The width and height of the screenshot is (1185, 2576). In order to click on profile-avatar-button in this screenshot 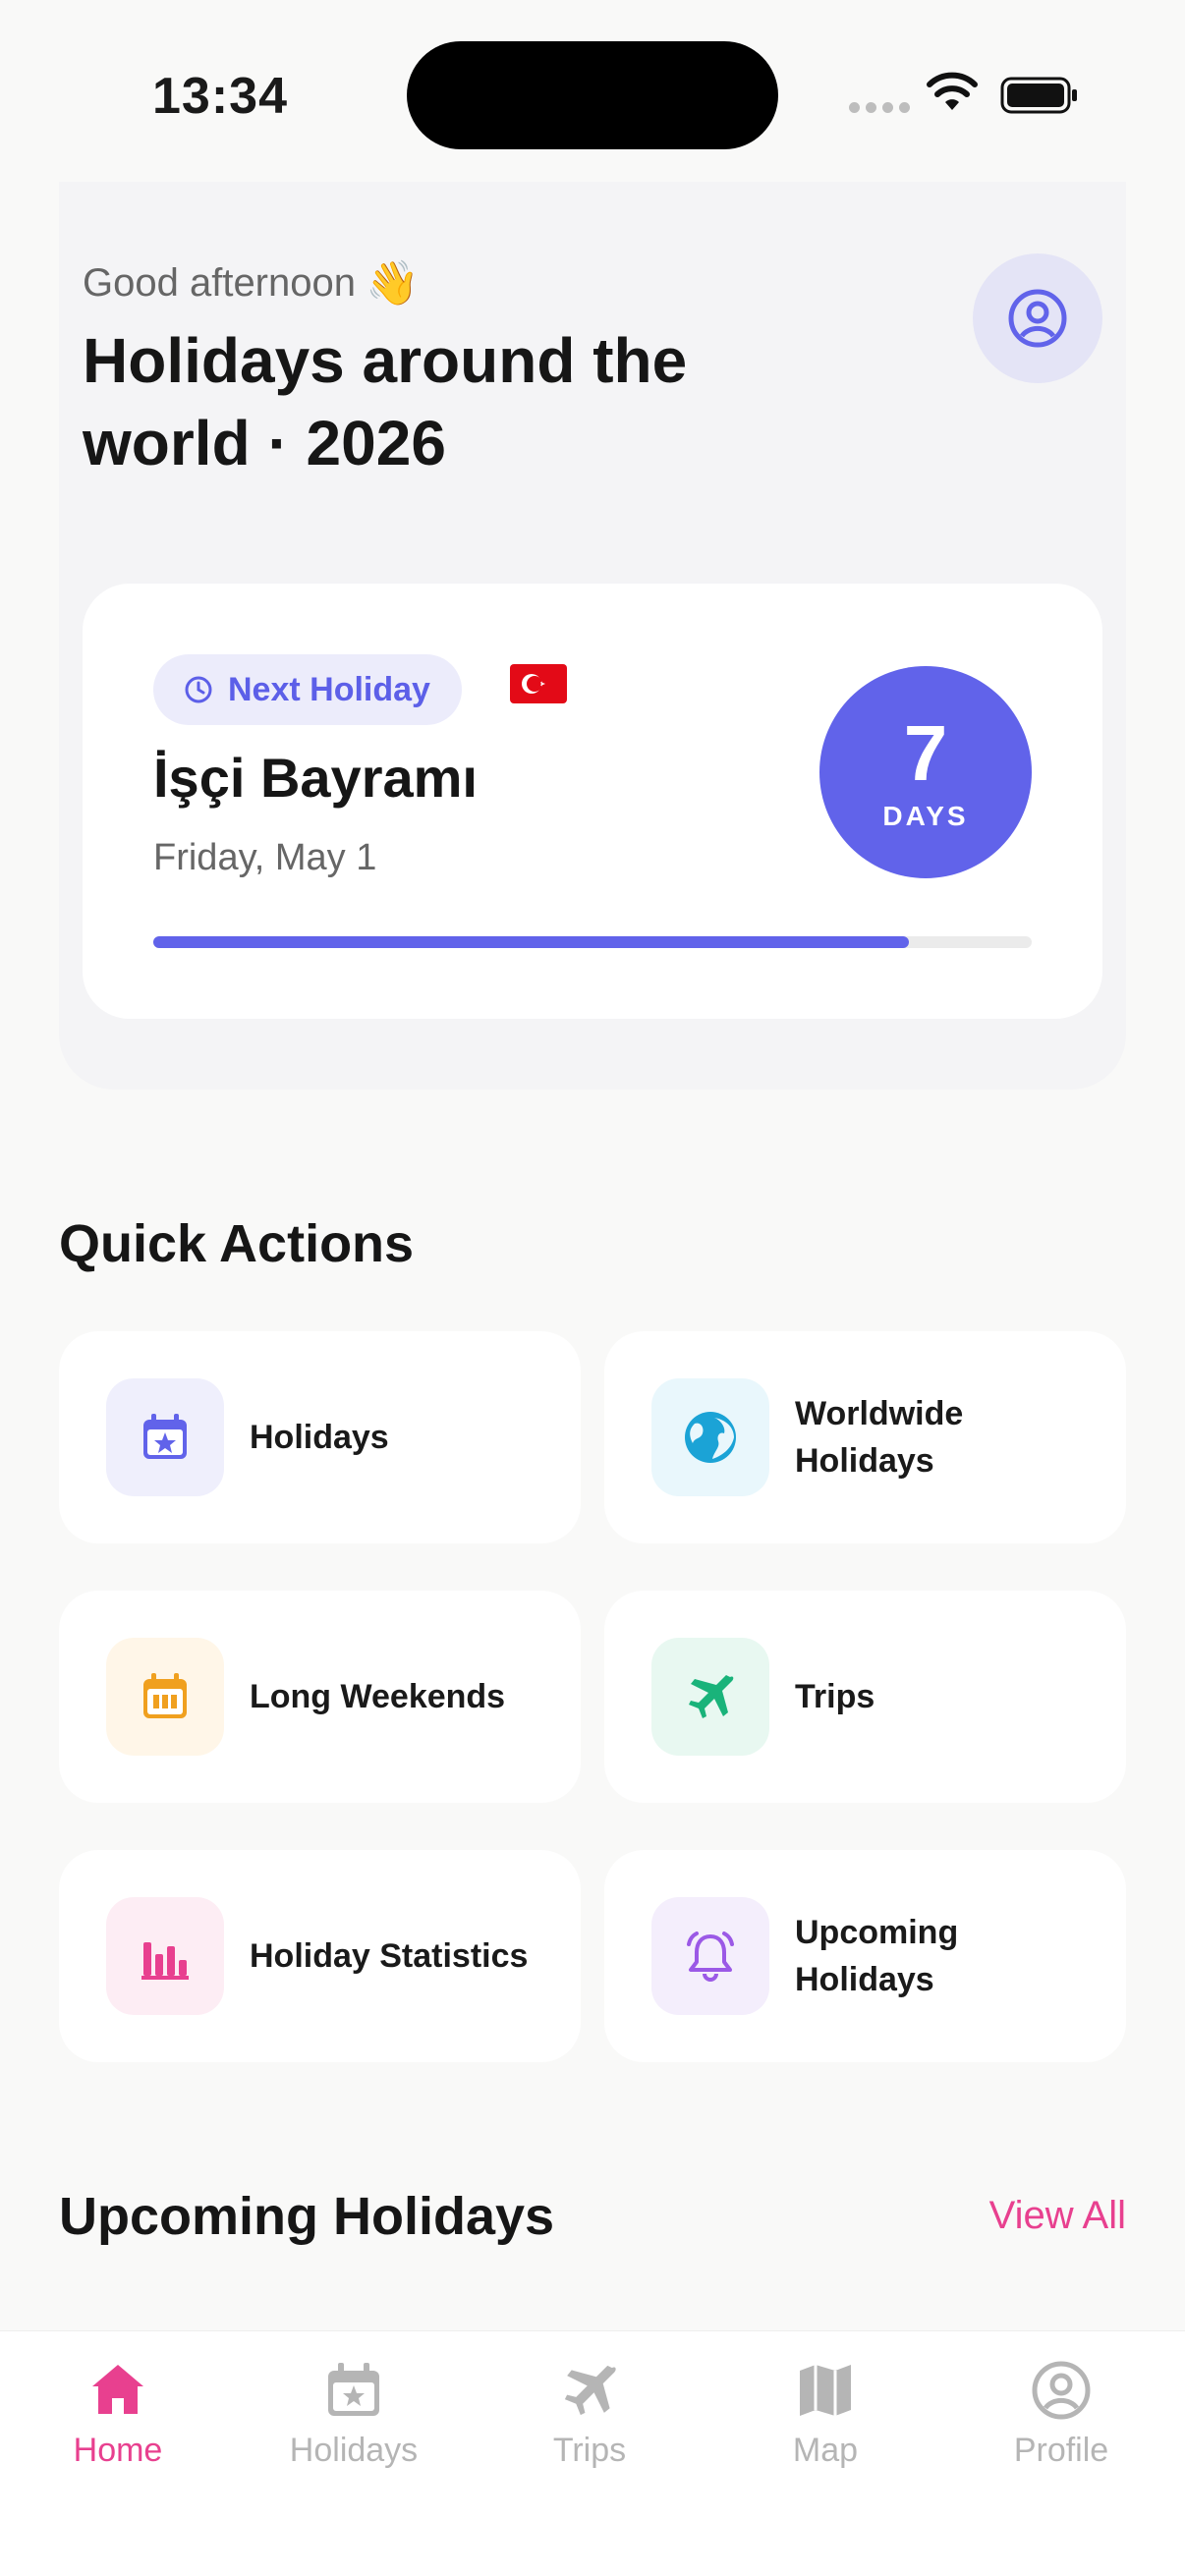, I will do `click(1038, 318)`.